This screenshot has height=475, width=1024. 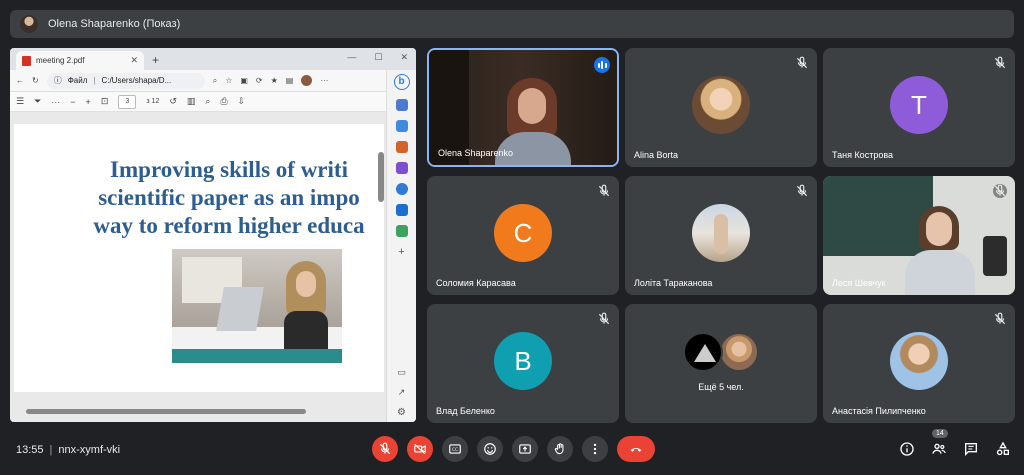 I want to click on settings-icon: ⚙, so click(x=401, y=412).